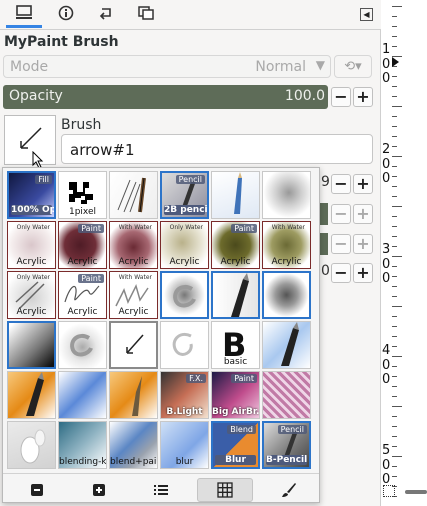 This screenshot has width=427, height=506. What do you see at coordinates (184, 395) in the screenshot?
I see `brush-cell: F.X. B.Light` at bounding box center [184, 395].